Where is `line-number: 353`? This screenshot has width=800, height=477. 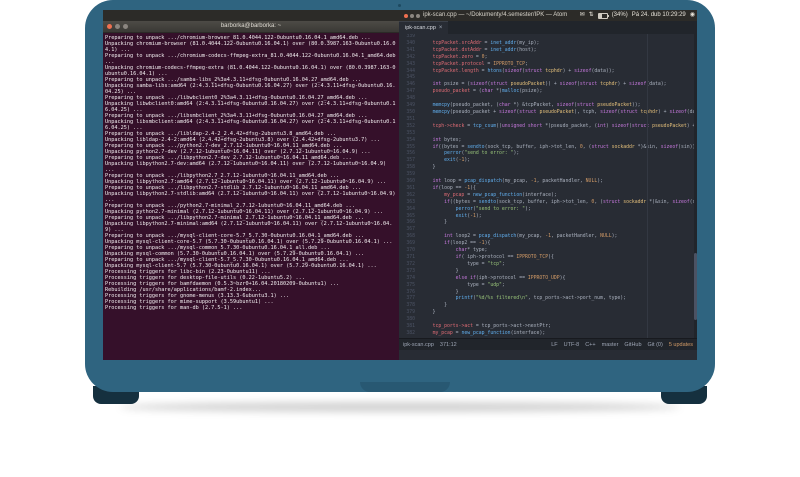
line-number: 353 is located at coordinates (410, 133).